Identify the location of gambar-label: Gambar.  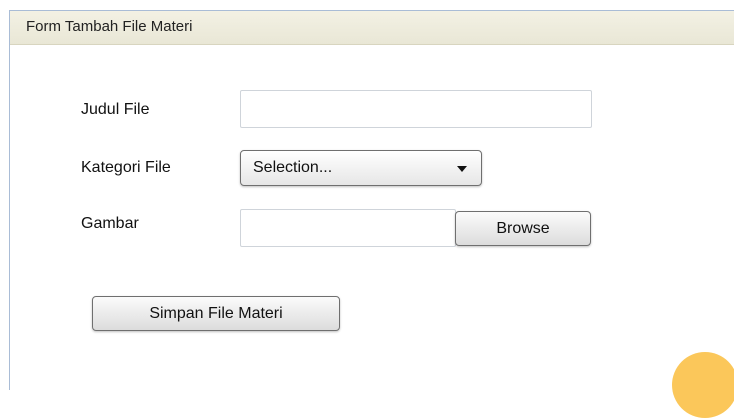
(110, 223).